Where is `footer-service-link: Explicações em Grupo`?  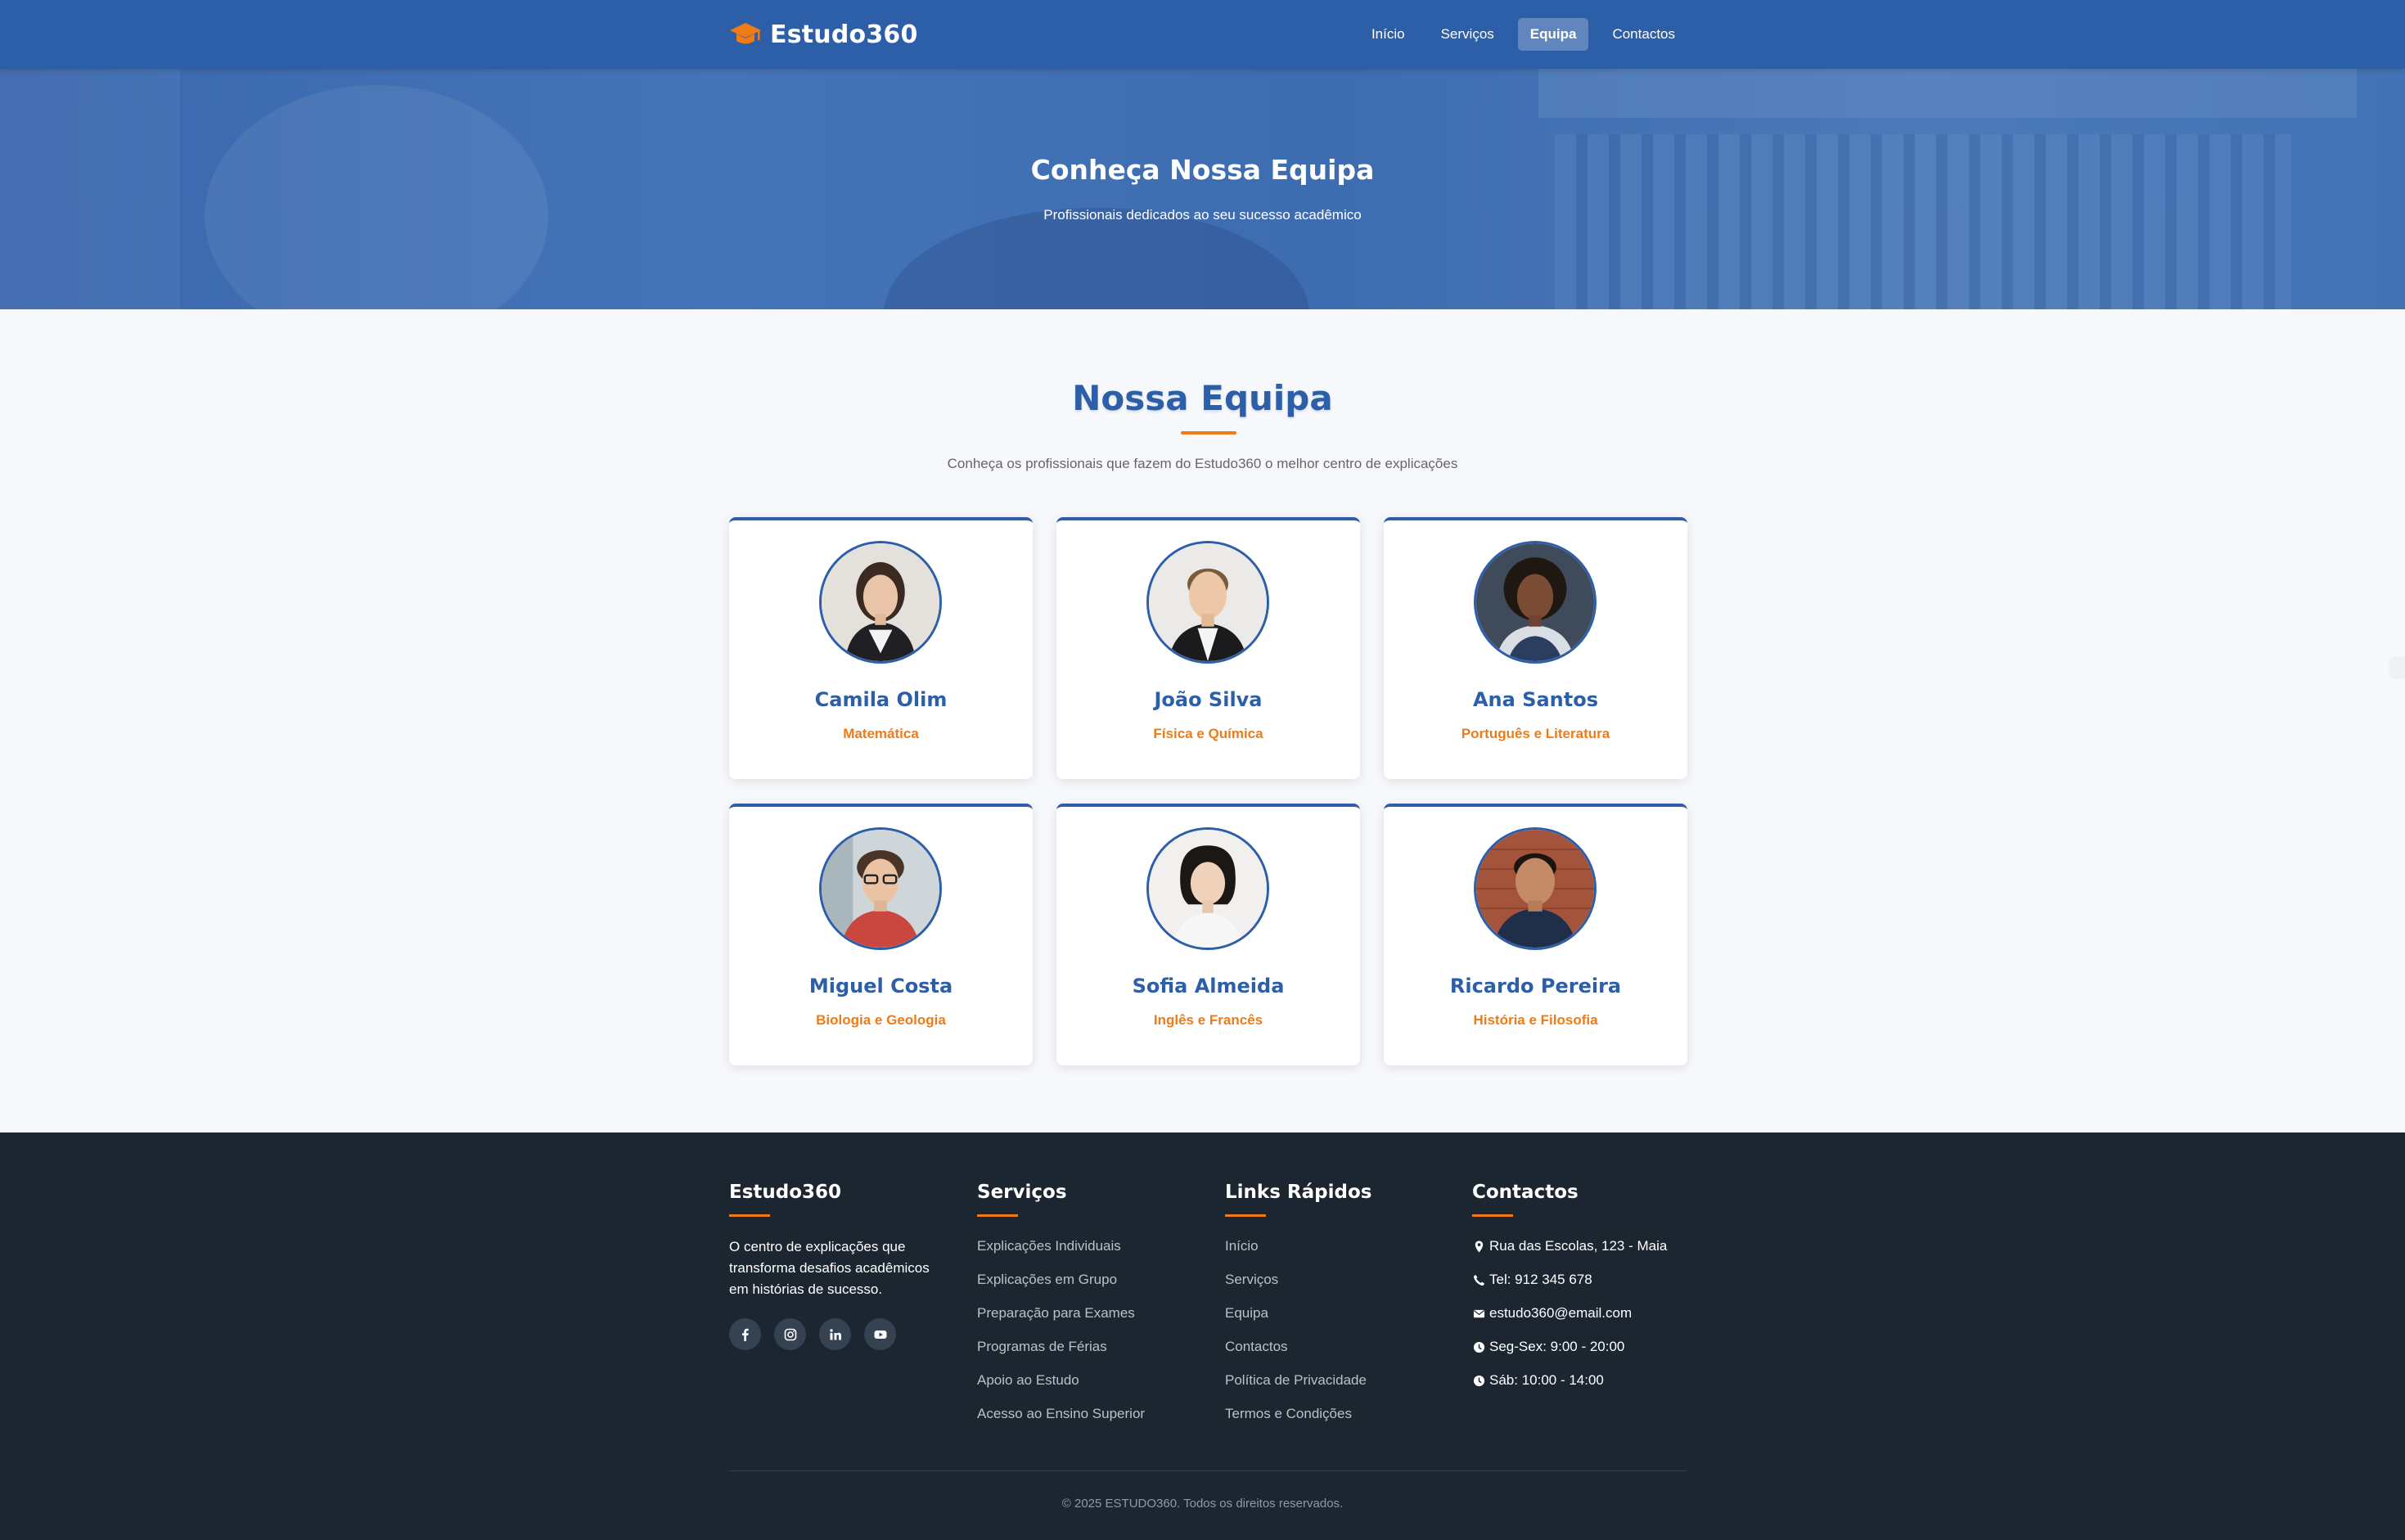 footer-service-link: Explicações em Grupo is located at coordinates (1061, 1286).